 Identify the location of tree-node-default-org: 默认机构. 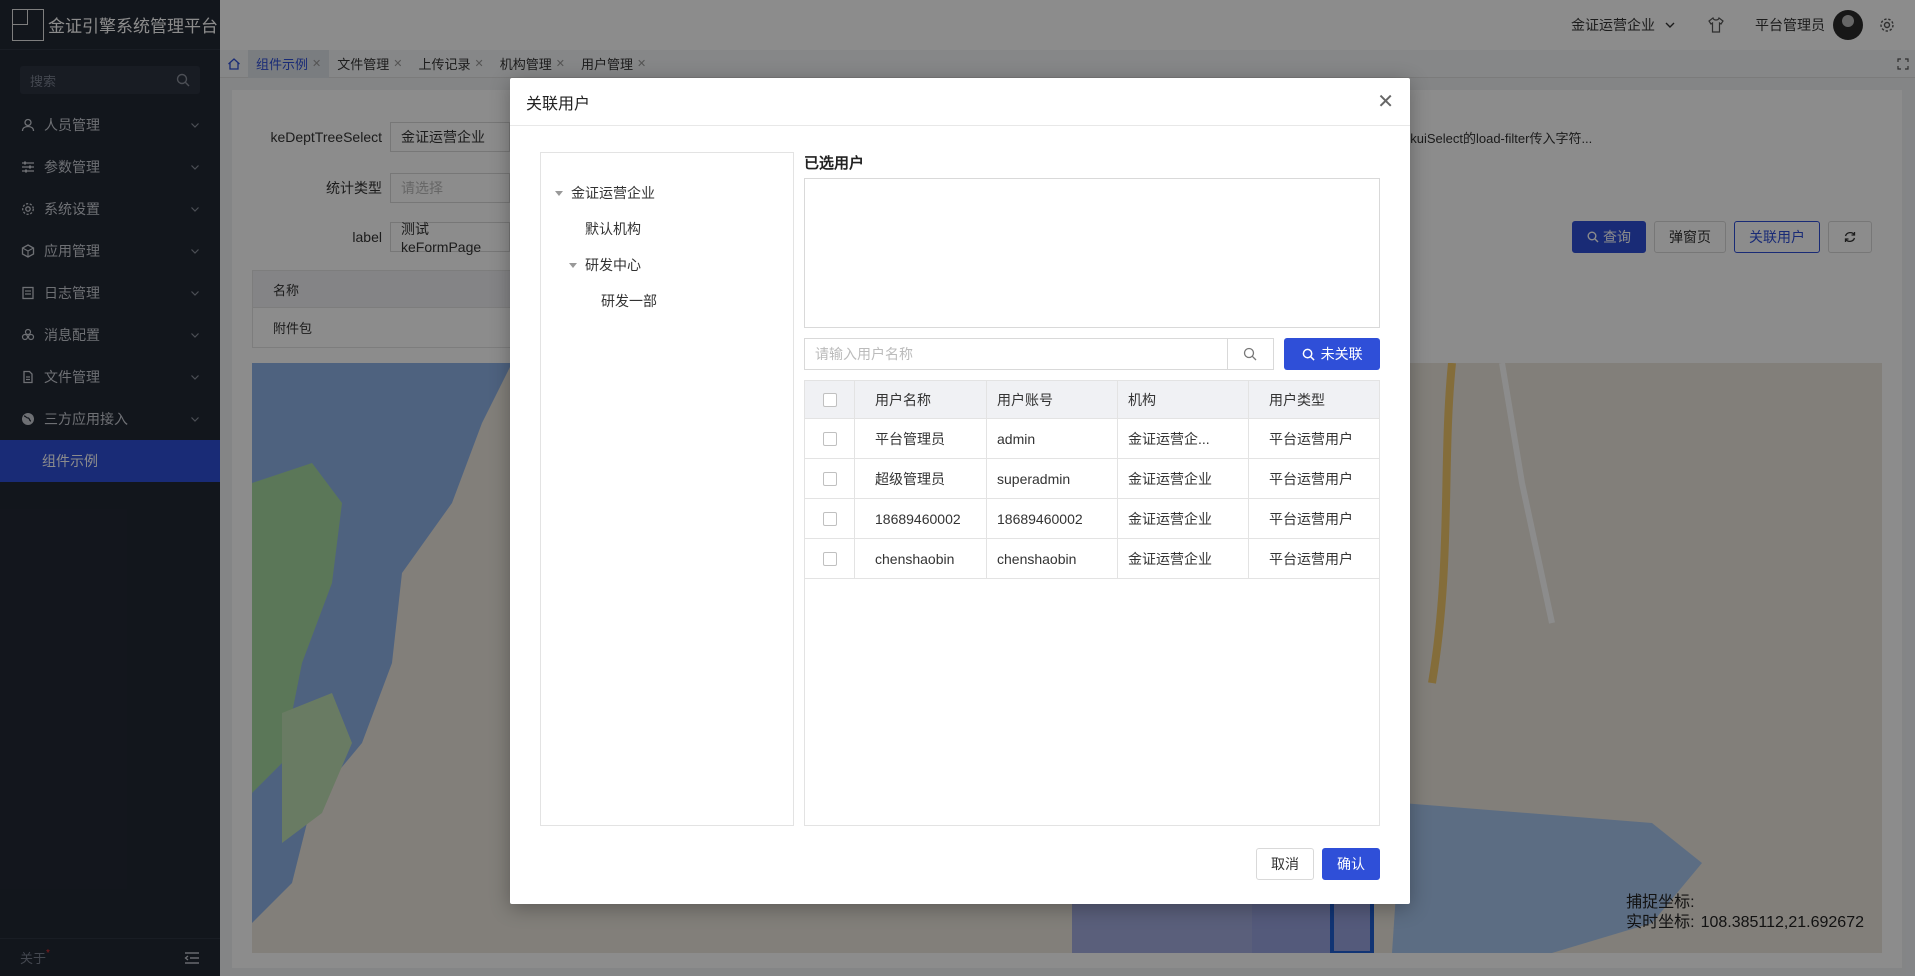
(667, 229).